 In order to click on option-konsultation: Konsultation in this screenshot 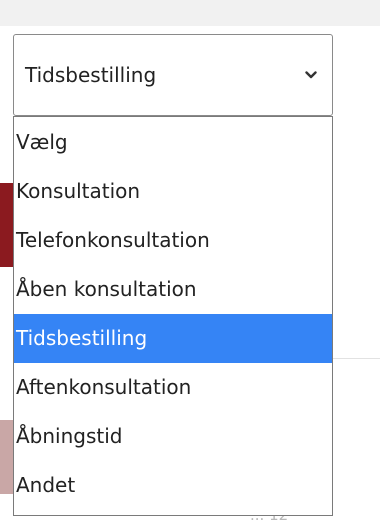, I will do `click(173, 191)`.